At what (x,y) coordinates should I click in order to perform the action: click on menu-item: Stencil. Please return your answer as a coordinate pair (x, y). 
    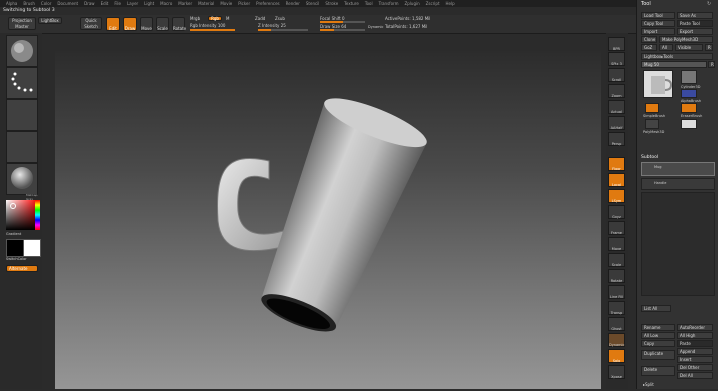
    Looking at the image, I should click on (313, 3).